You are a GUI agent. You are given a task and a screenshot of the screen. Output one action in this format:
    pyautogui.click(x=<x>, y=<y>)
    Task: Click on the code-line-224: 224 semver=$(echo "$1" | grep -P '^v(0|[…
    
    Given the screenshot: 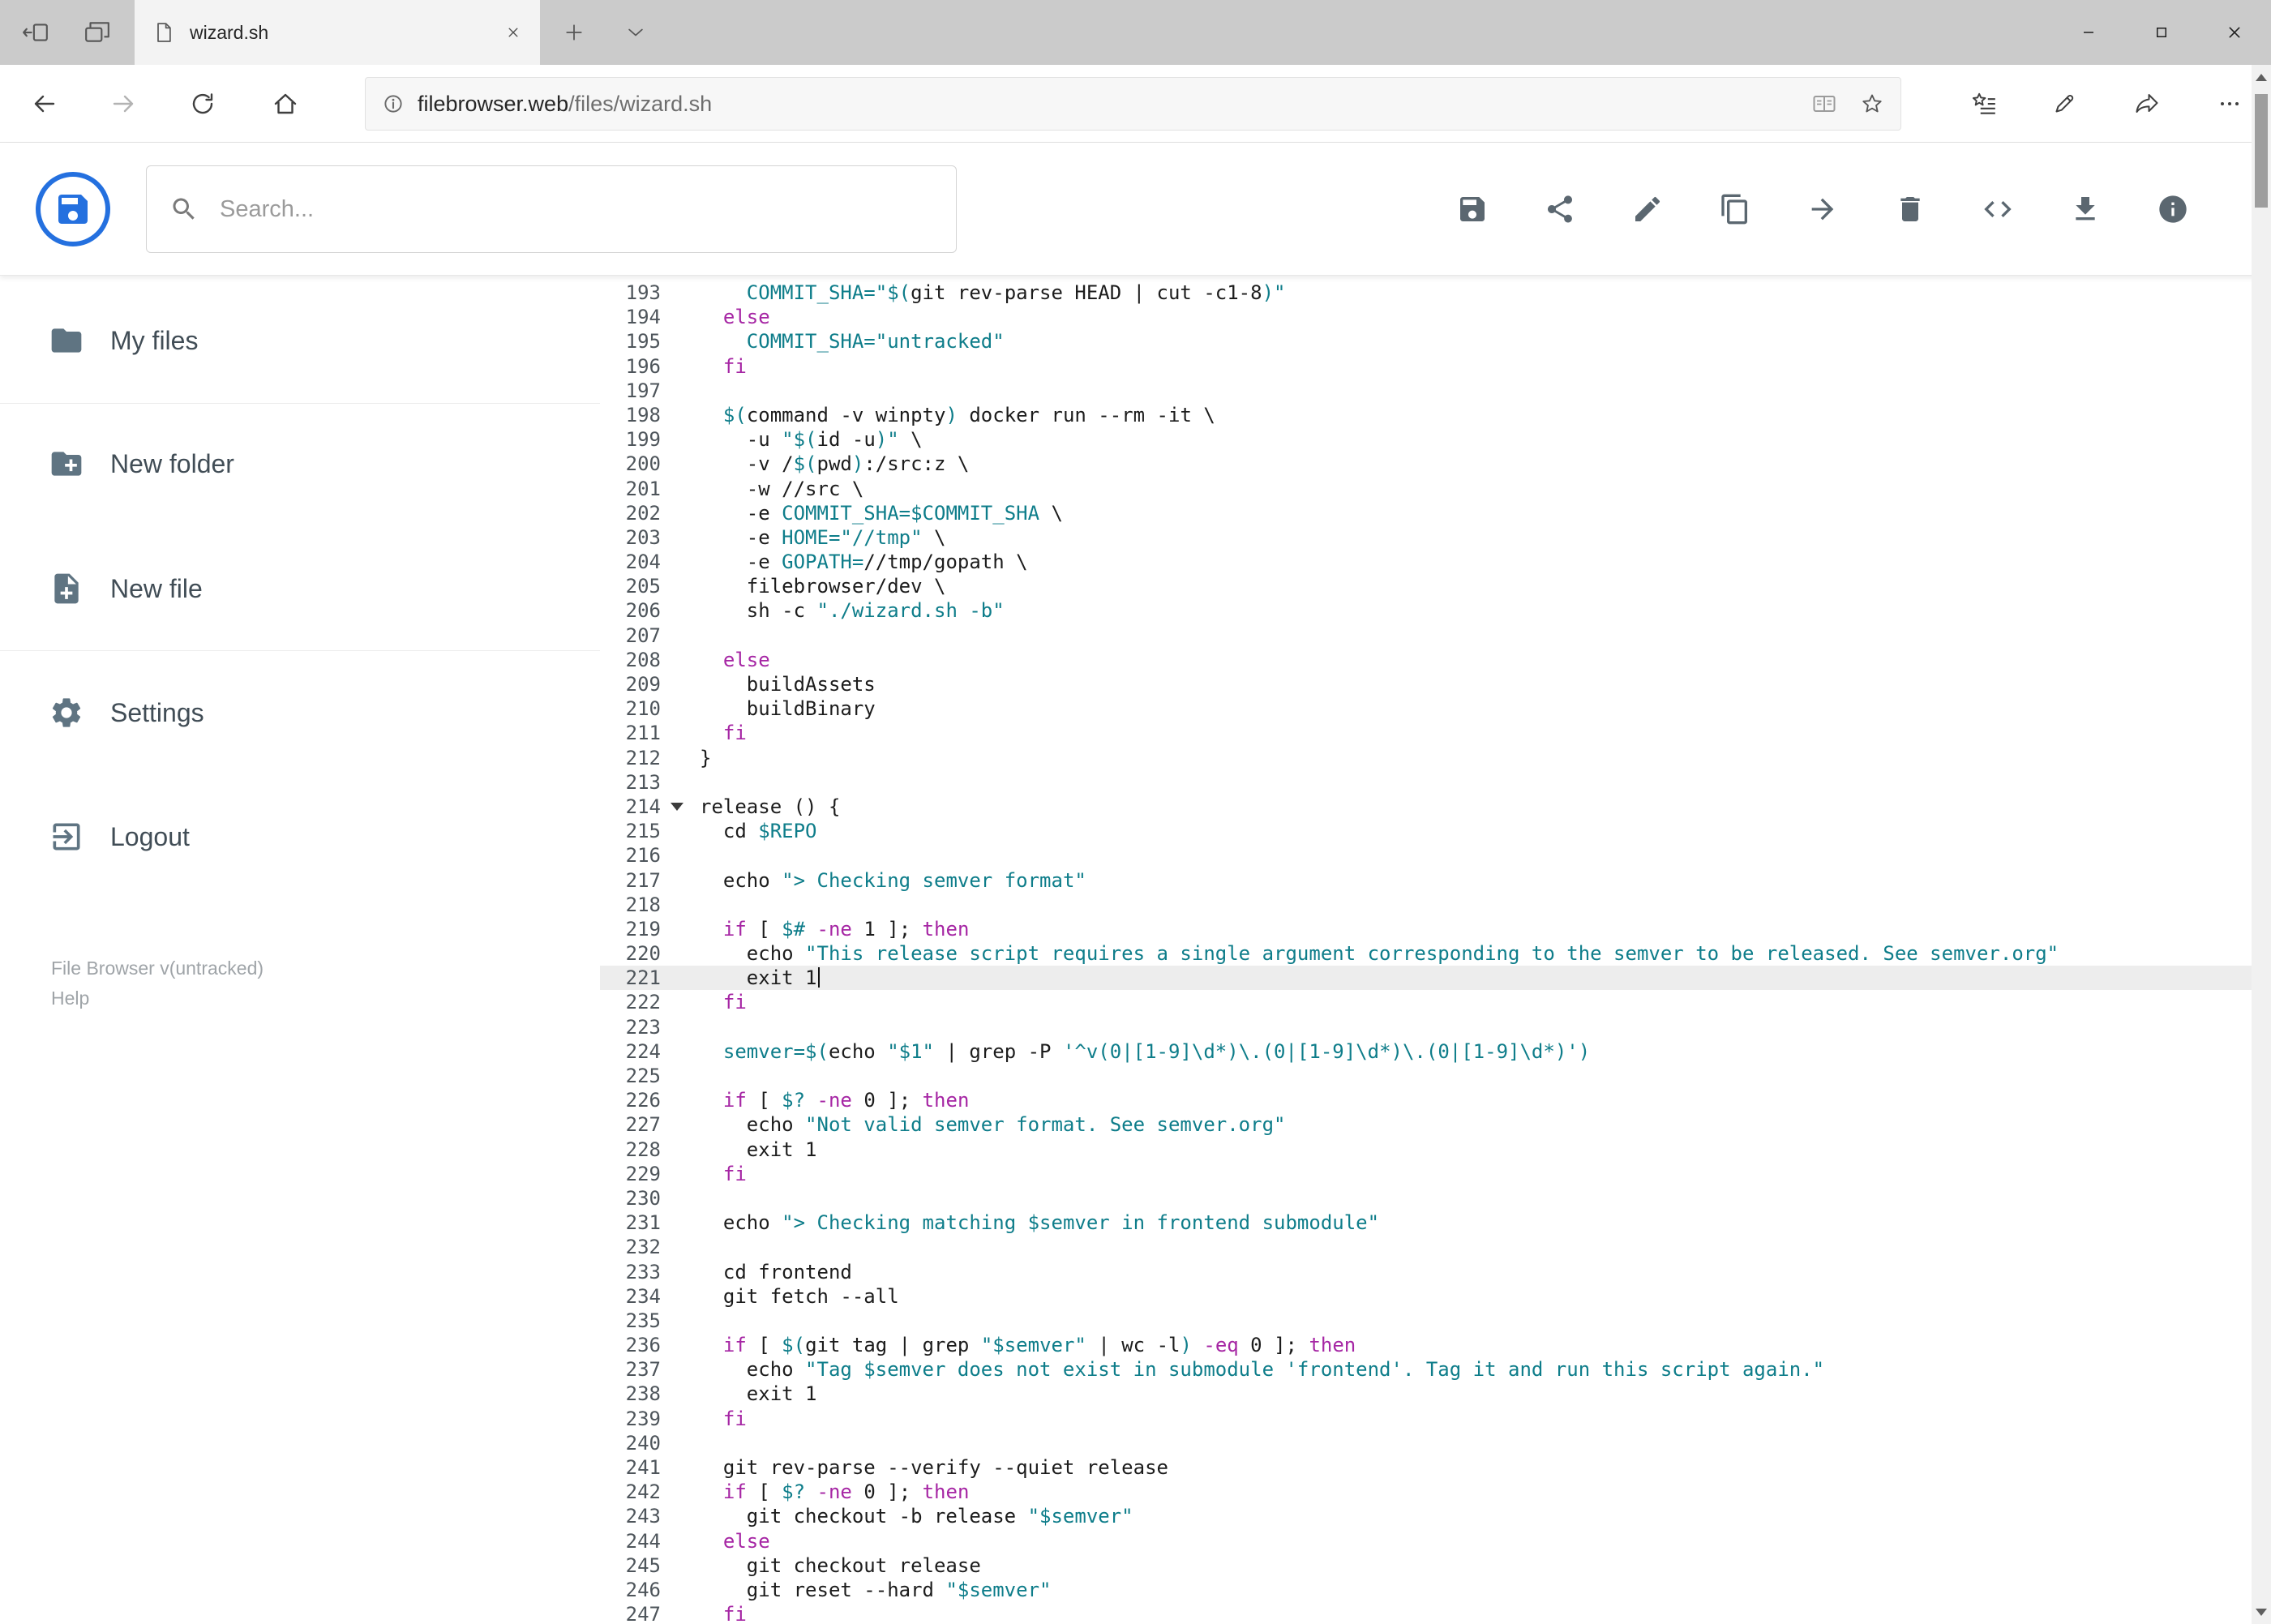 What is the action you would take?
    pyautogui.click(x=1426, y=1052)
    